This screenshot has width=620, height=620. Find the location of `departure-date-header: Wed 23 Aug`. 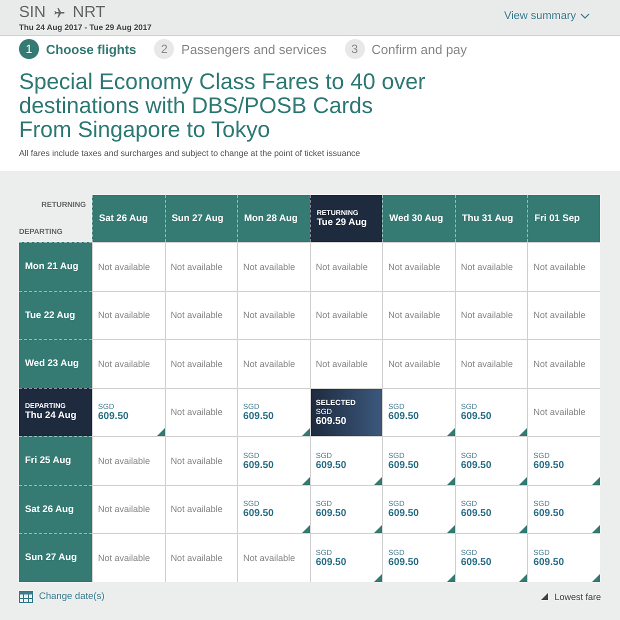

departure-date-header: Wed 23 Aug is located at coordinates (55, 363).